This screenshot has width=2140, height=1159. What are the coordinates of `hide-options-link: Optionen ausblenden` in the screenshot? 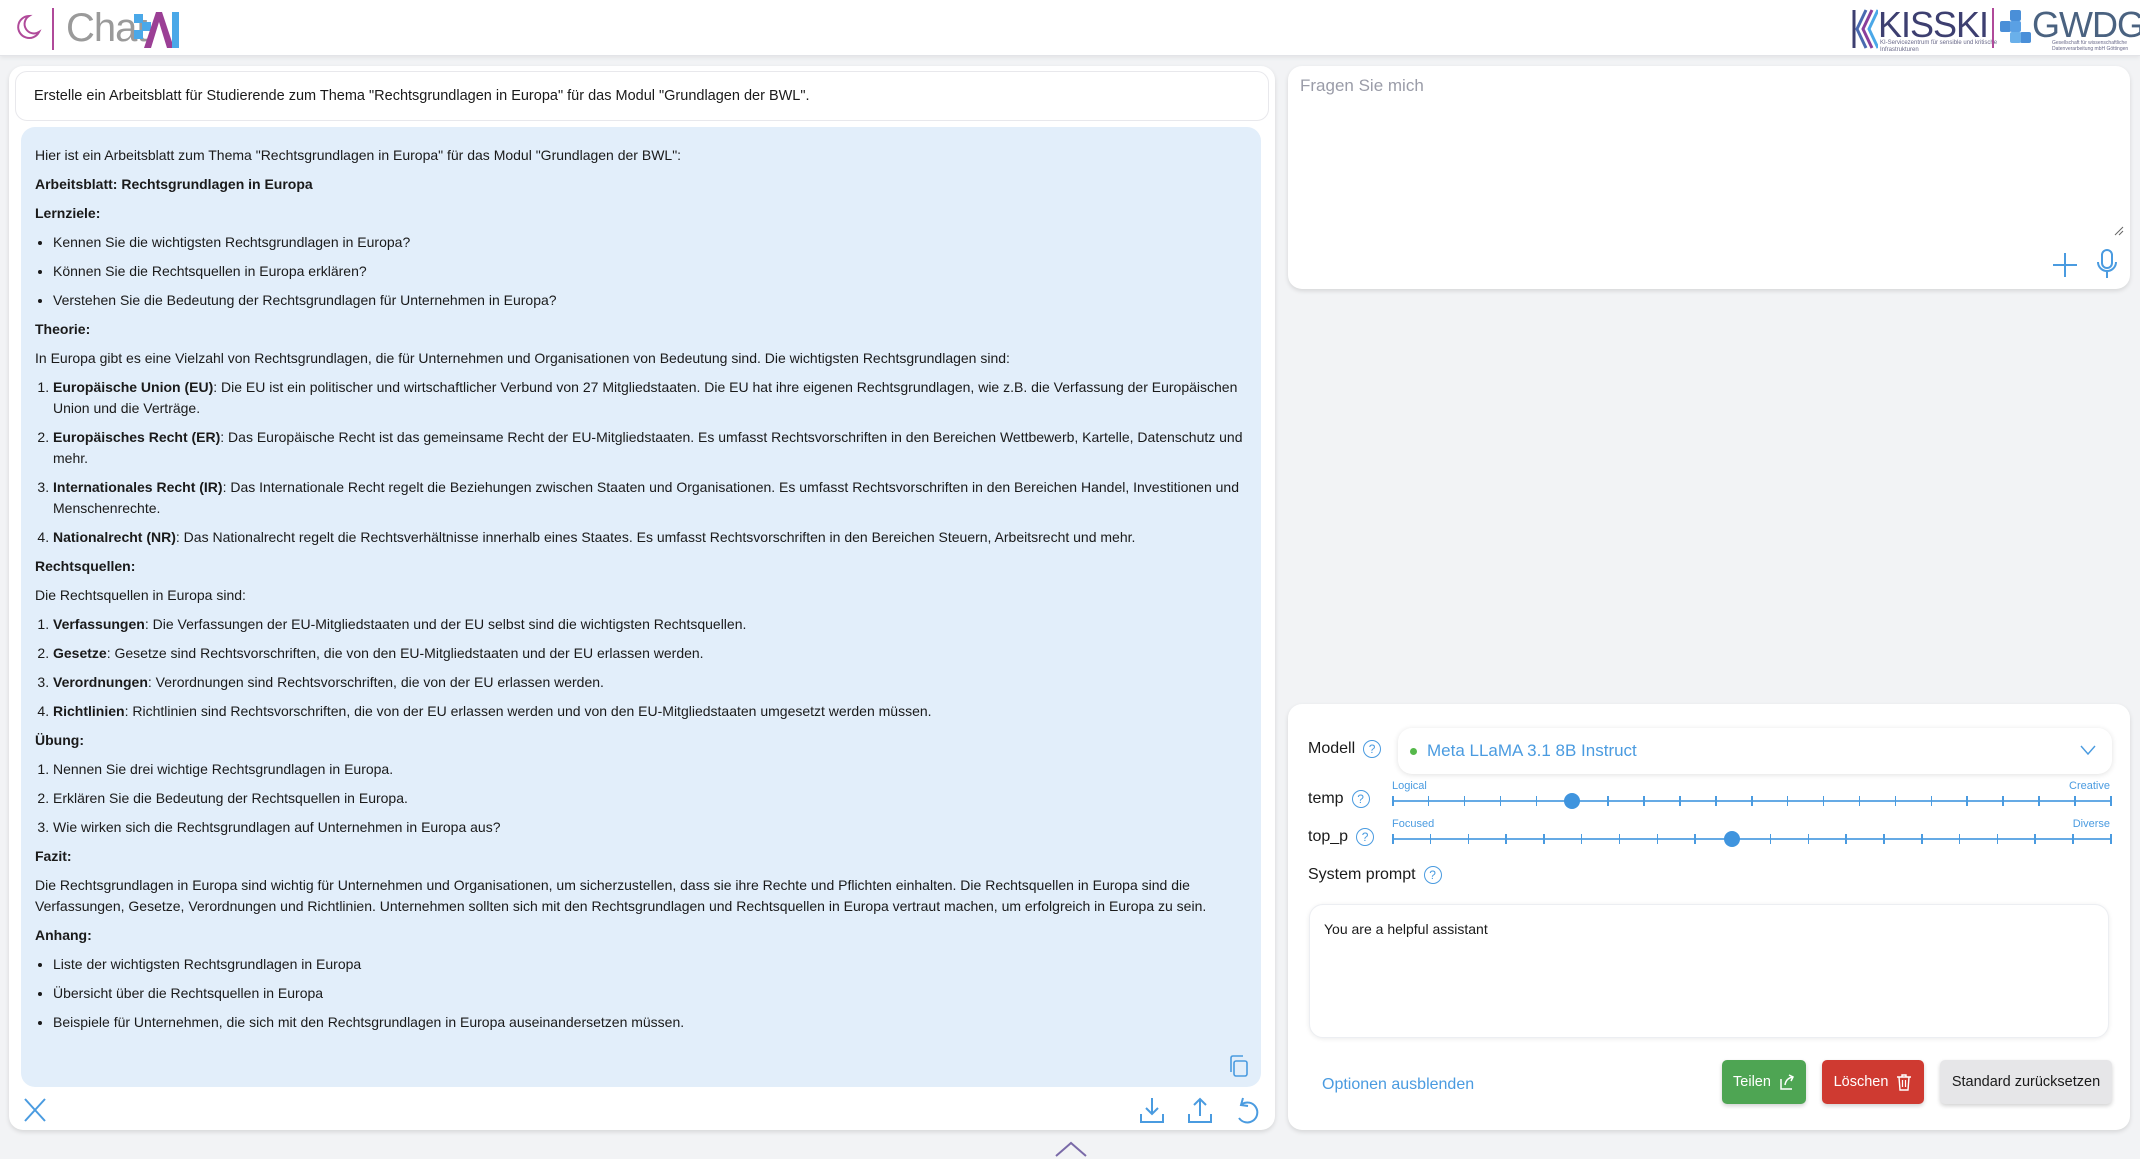 It's located at (1398, 1085).